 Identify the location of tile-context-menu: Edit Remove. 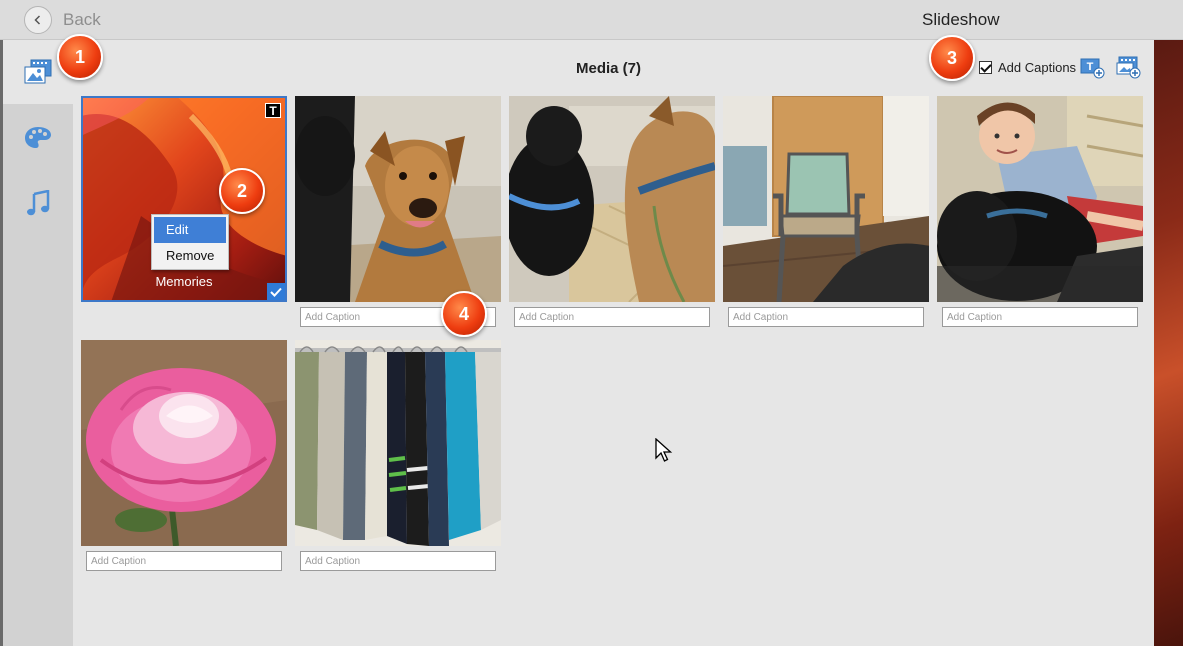
(190, 242).